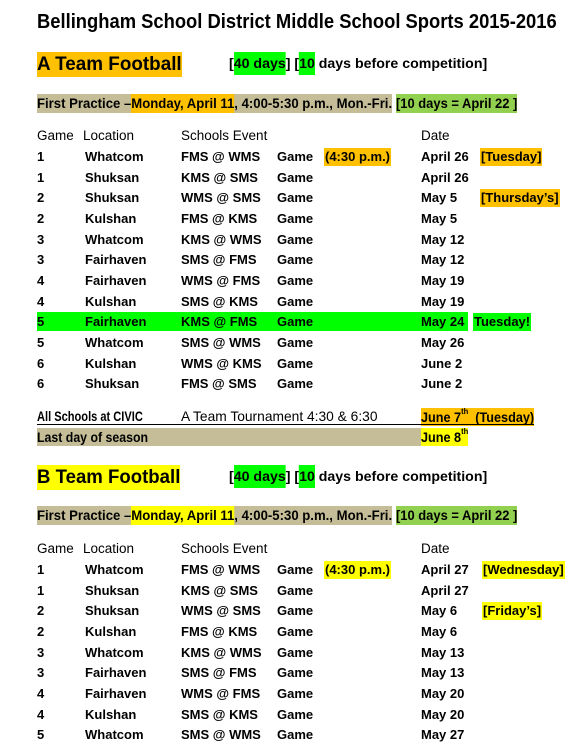 This screenshot has height=747, width=587. What do you see at coordinates (293, 302) in the screenshot?
I see `table-row: 4 Kulshan SMS @ KMS Game May 19` at bounding box center [293, 302].